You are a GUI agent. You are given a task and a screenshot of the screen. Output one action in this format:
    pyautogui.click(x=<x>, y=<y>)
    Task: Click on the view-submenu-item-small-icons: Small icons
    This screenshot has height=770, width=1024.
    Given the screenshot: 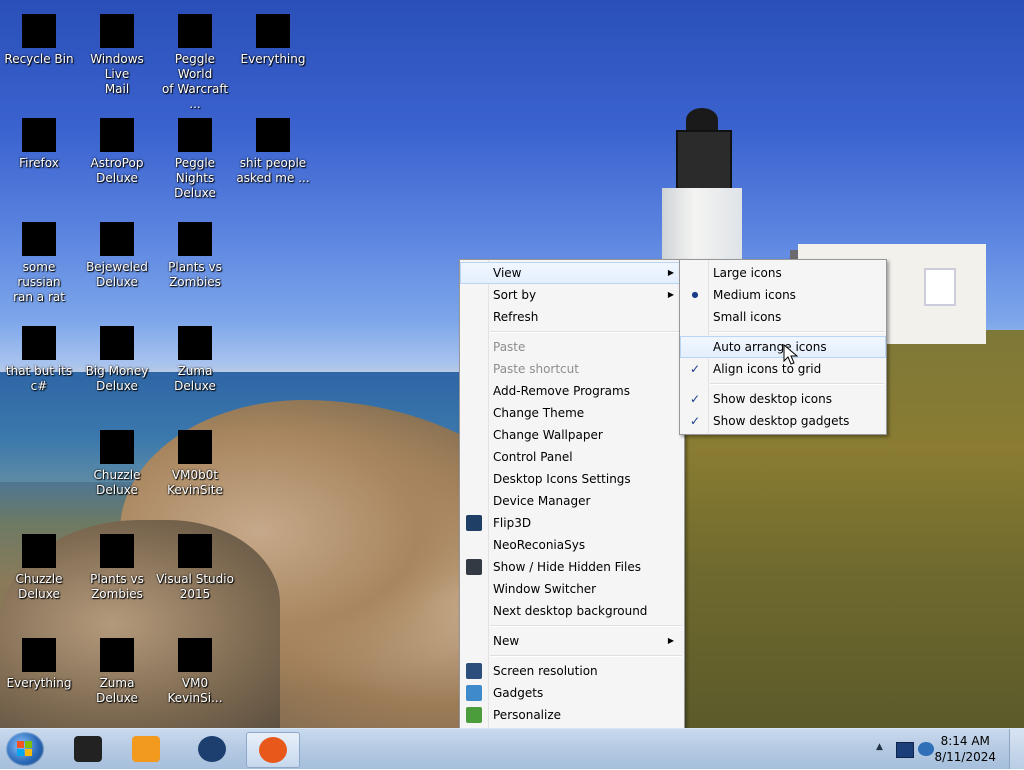 What is the action you would take?
    pyautogui.click(x=783, y=317)
    